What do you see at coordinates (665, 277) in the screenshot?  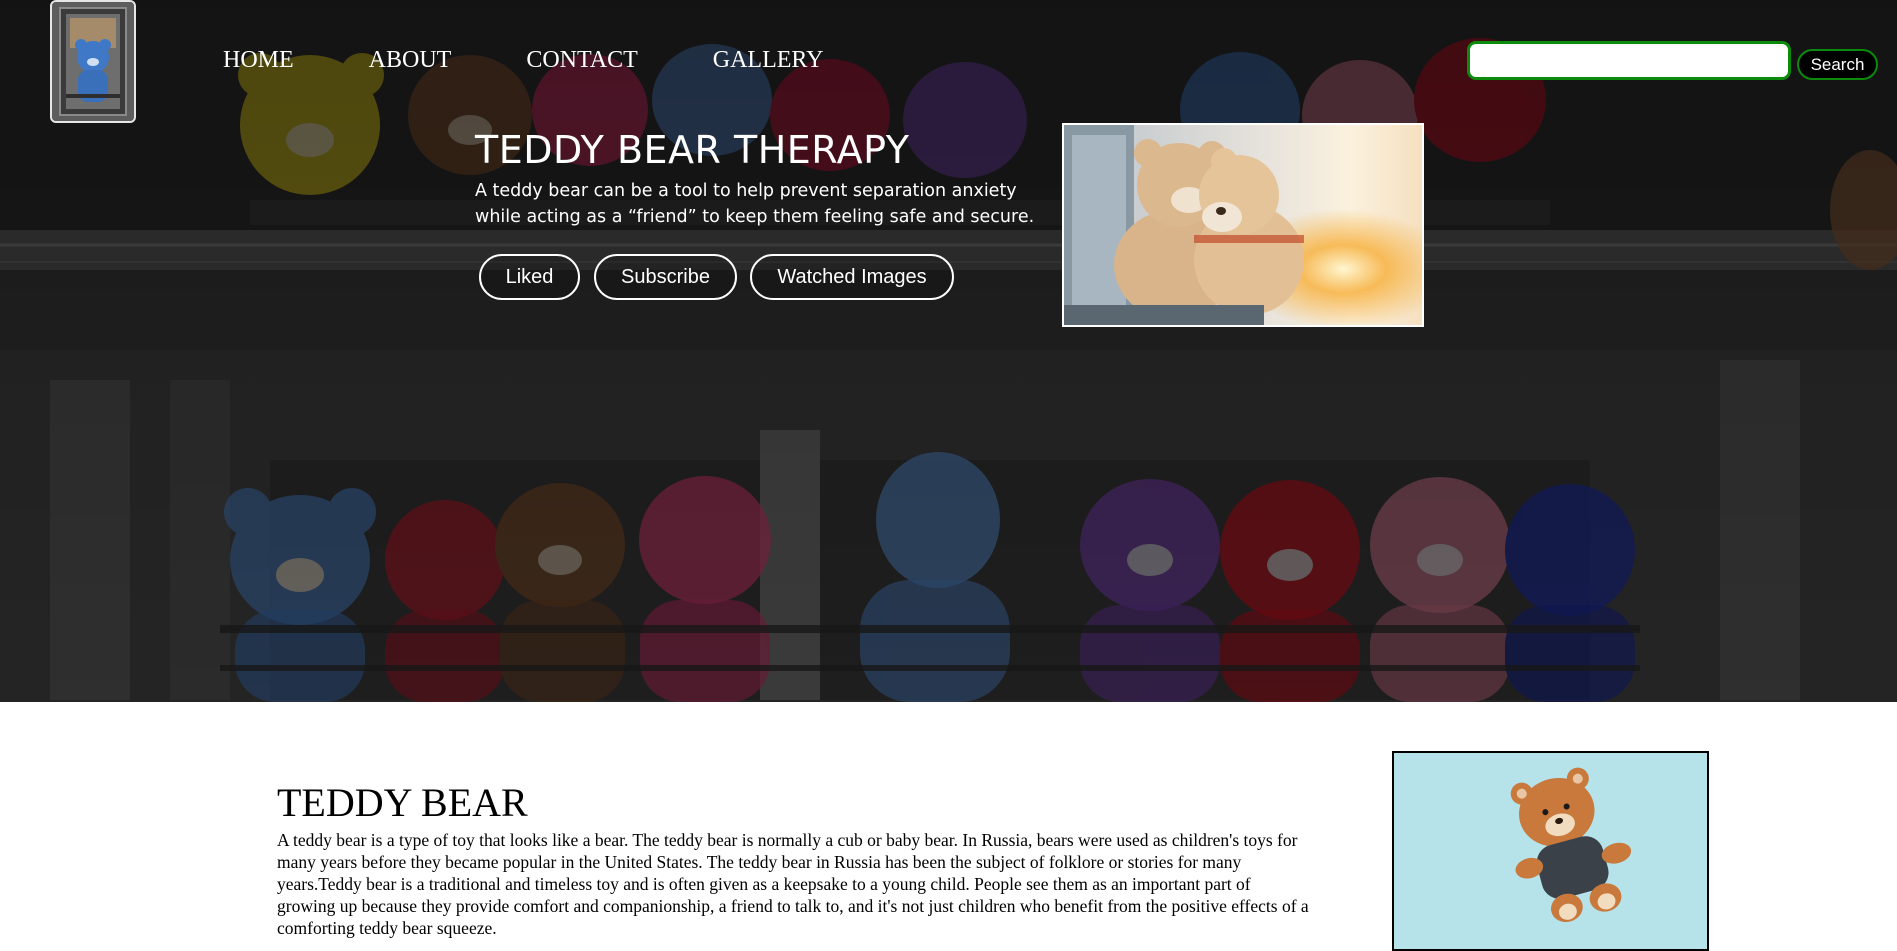 I see `subscribe-button: Subscribe` at bounding box center [665, 277].